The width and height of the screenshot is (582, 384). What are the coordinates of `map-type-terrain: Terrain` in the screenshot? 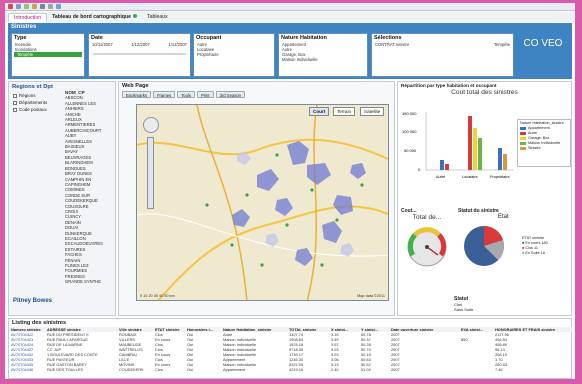 It's located at (344, 111).